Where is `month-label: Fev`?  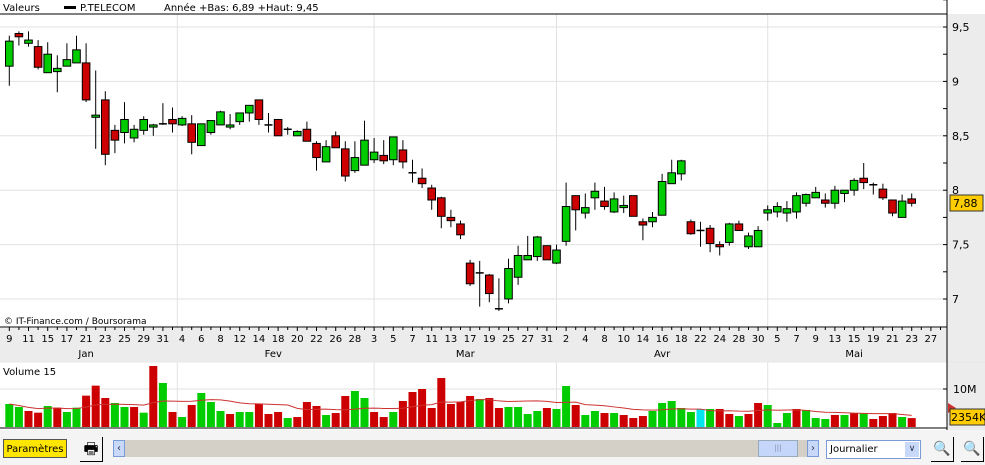 month-label: Fev is located at coordinates (273, 354).